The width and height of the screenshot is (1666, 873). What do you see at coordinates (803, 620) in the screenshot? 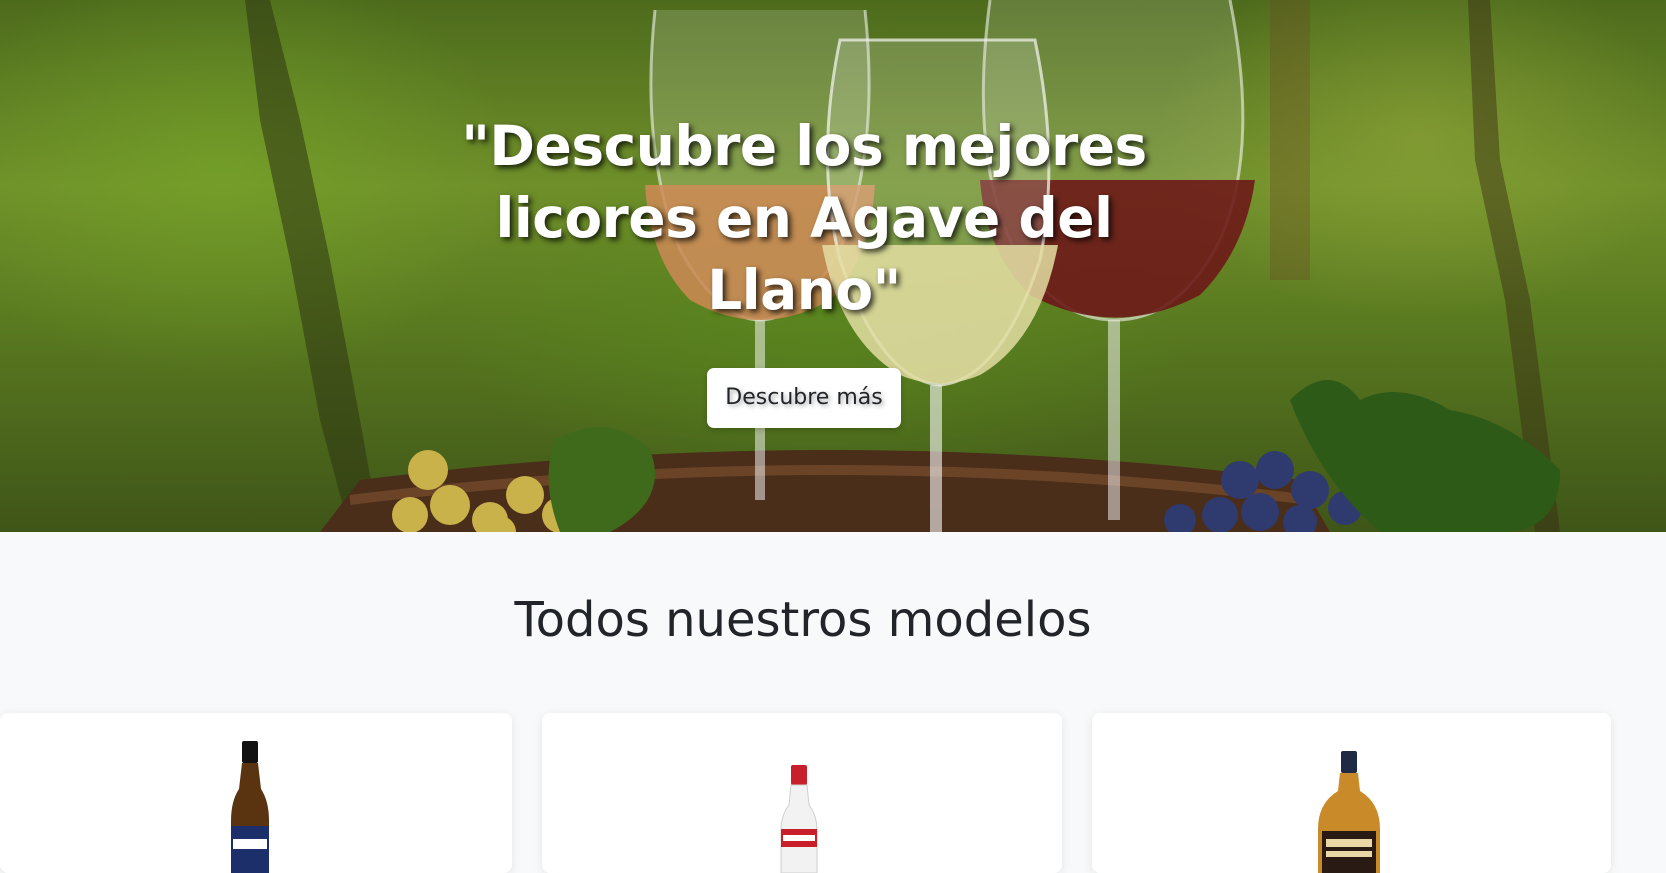
I see `models-section-title: Todos nuestros modelos` at bounding box center [803, 620].